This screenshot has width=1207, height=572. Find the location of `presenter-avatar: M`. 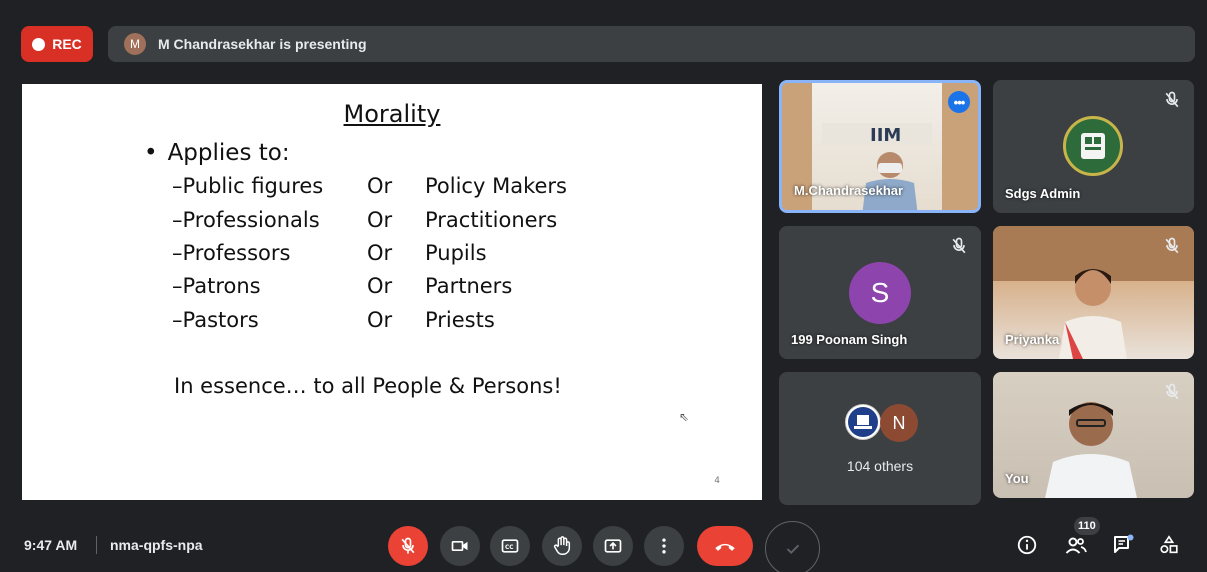

presenter-avatar: M is located at coordinates (135, 44).